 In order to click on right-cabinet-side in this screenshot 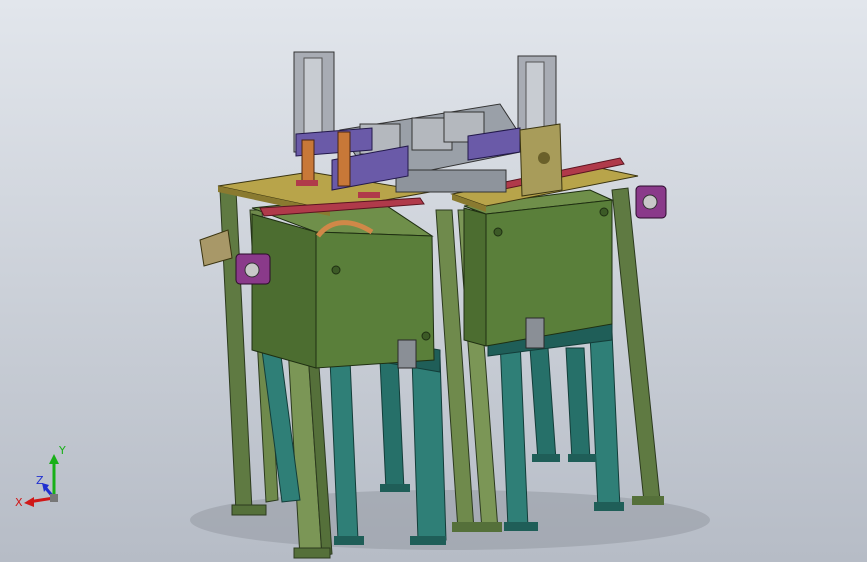, I will do `click(475, 277)`.